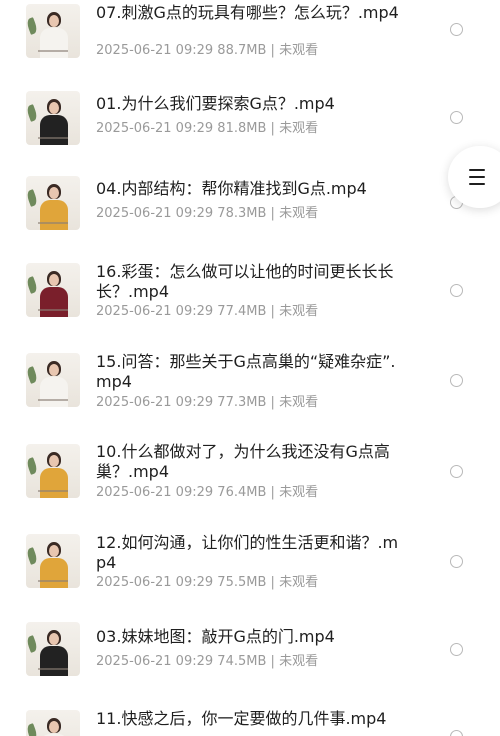 The image size is (500, 736). Describe the element at coordinates (241, 718) in the screenshot. I see `video-title: 11.快感之后，你一定要做的几件事.mp4` at that location.